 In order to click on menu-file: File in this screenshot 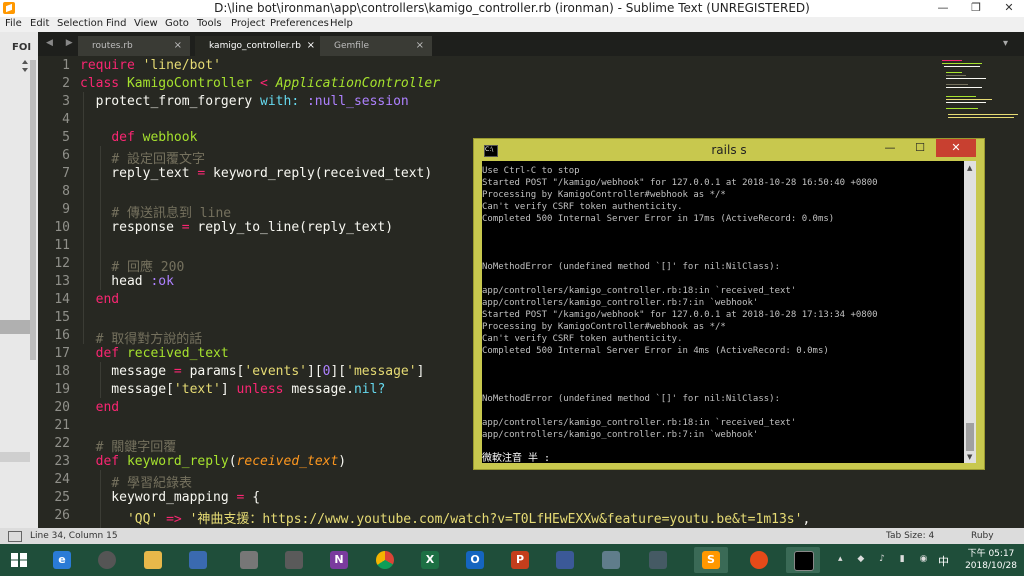, I will do `click(13, 23)`.